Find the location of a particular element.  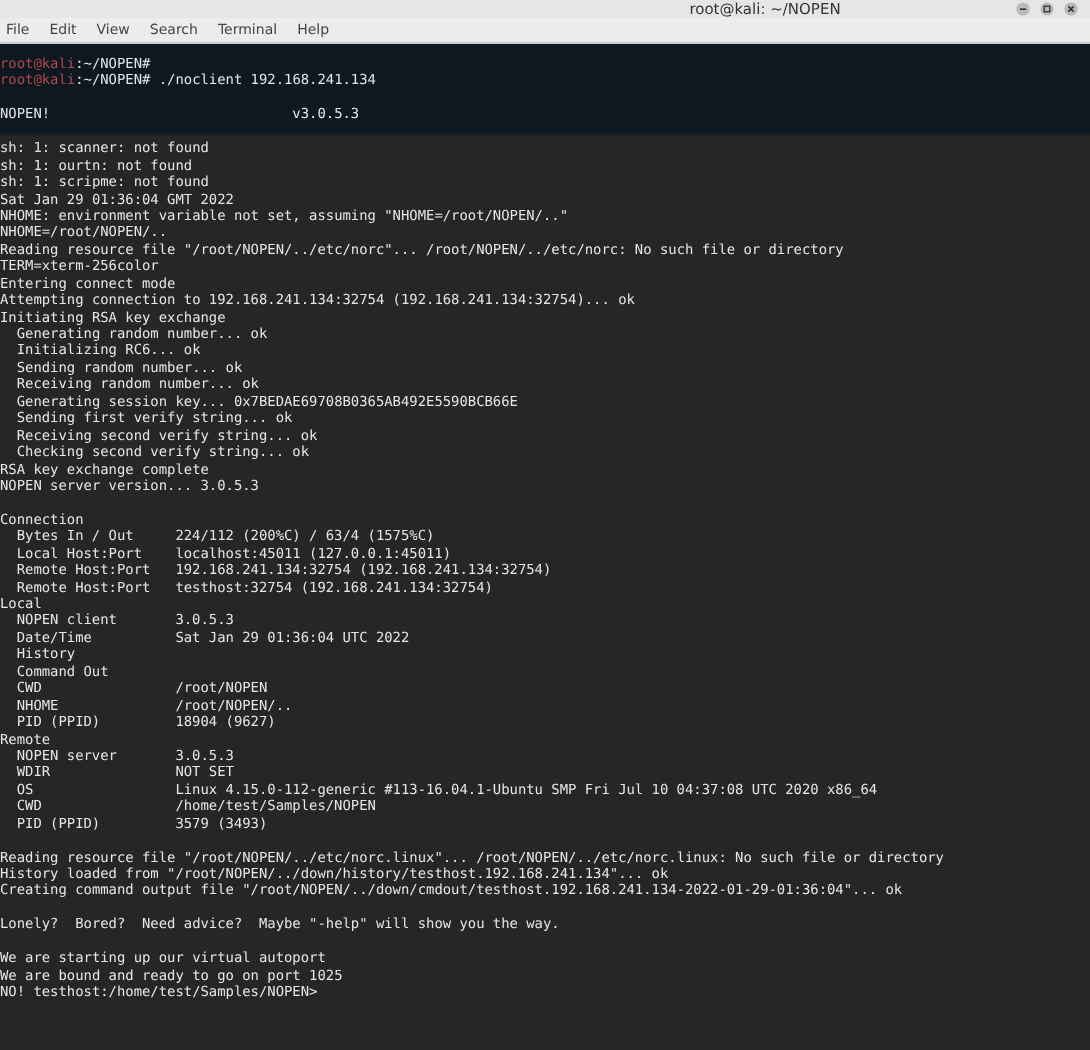

close-icon is located at coordinates (1071, 9).